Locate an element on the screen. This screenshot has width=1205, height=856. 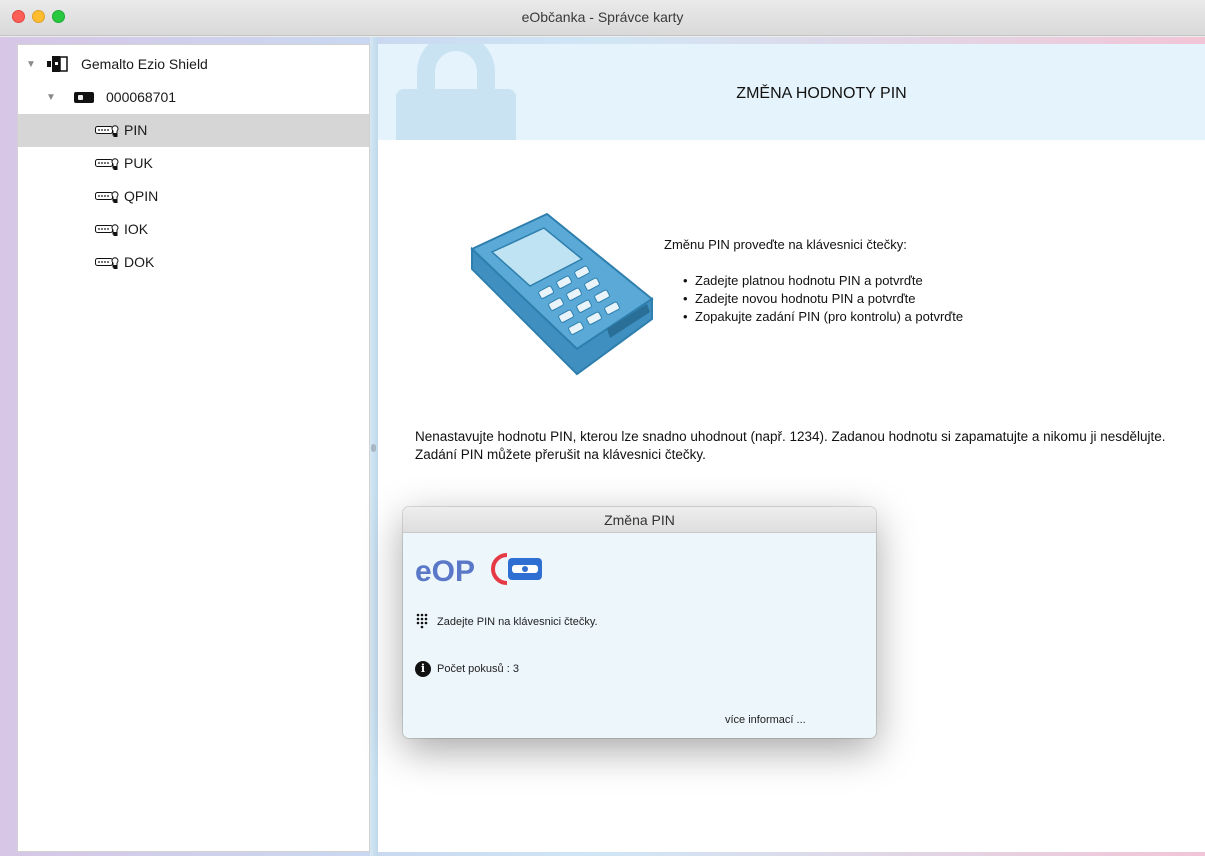
tree-item-dok: DOK is located at coordinates (193, 262).